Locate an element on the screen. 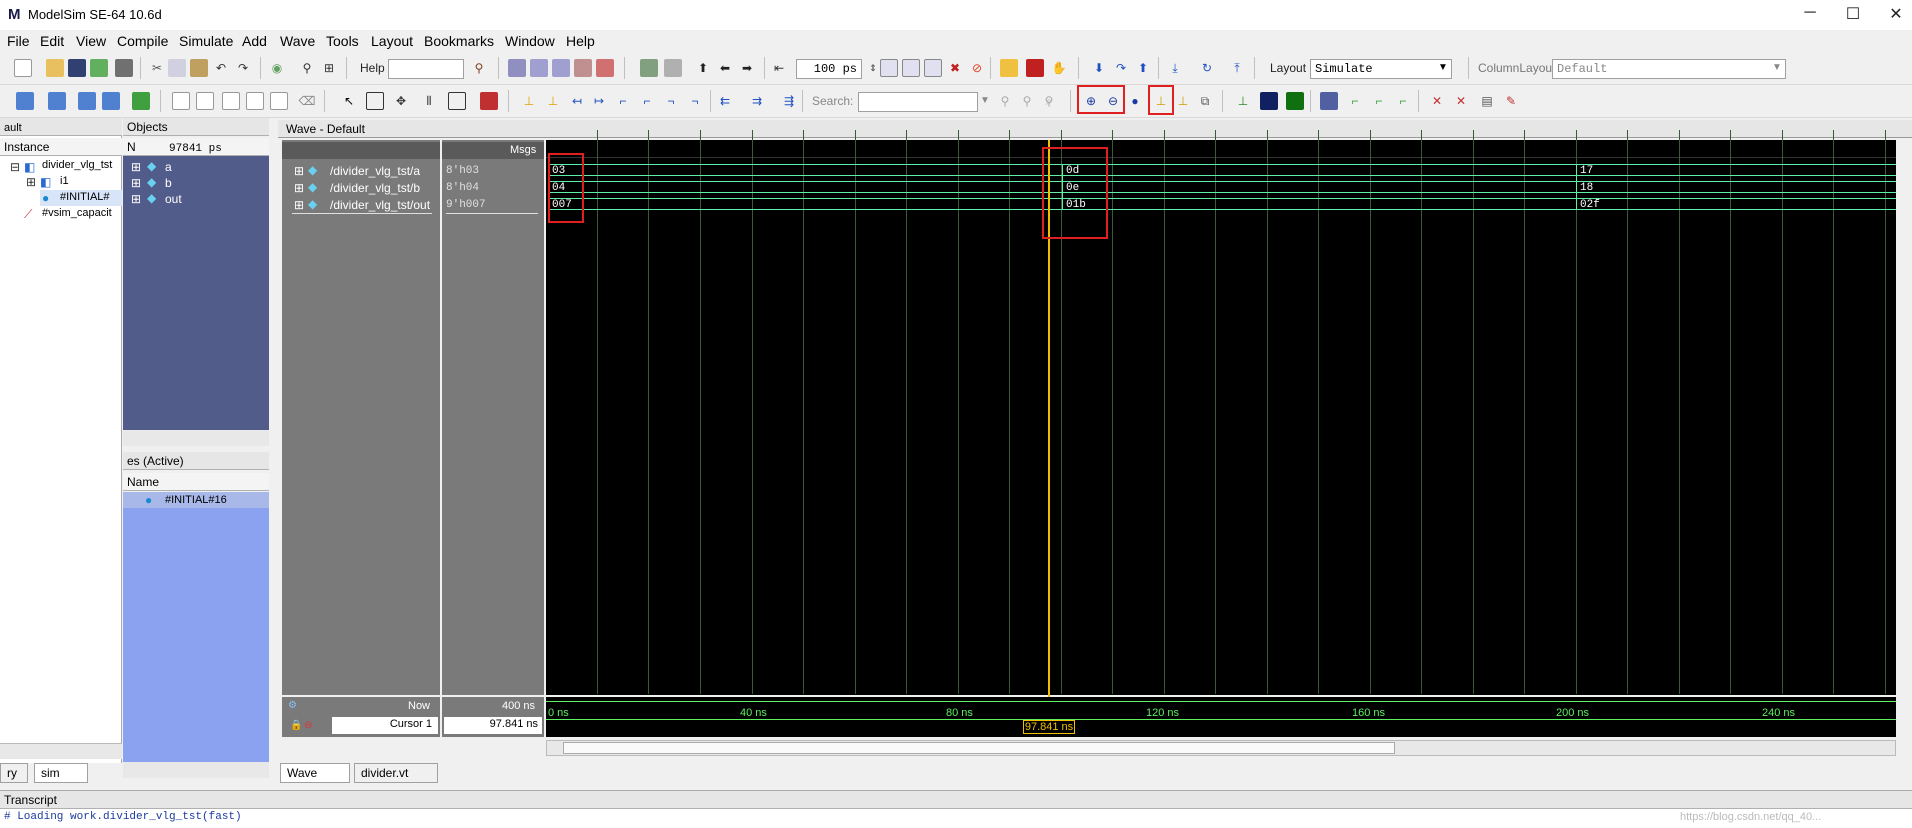 This screenshot has width=1912, height=828. delete-cursor-icon: ⊥ is located at coordinates (553, 101).